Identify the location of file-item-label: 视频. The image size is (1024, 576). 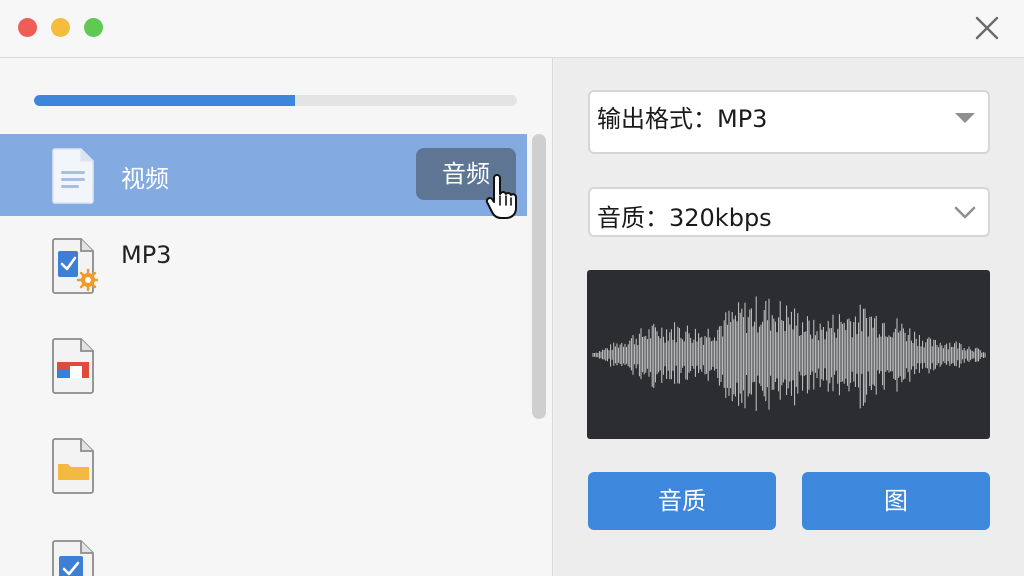
(145, 179).